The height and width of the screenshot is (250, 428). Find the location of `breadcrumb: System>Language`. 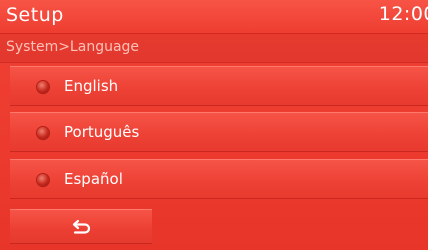

breadcrumb: System>Language is located at coordinates (73, 47).